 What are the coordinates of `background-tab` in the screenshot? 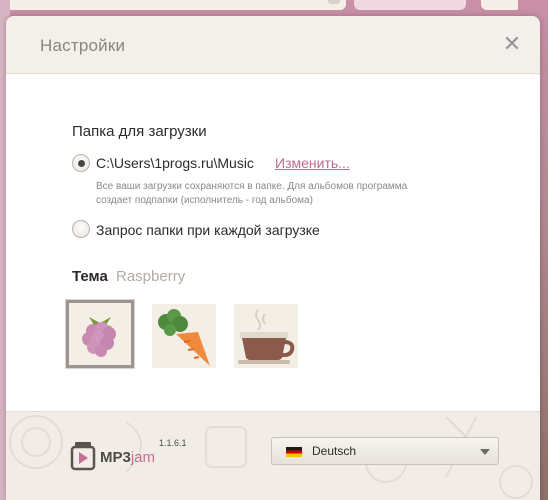 It's located at (410, 5).